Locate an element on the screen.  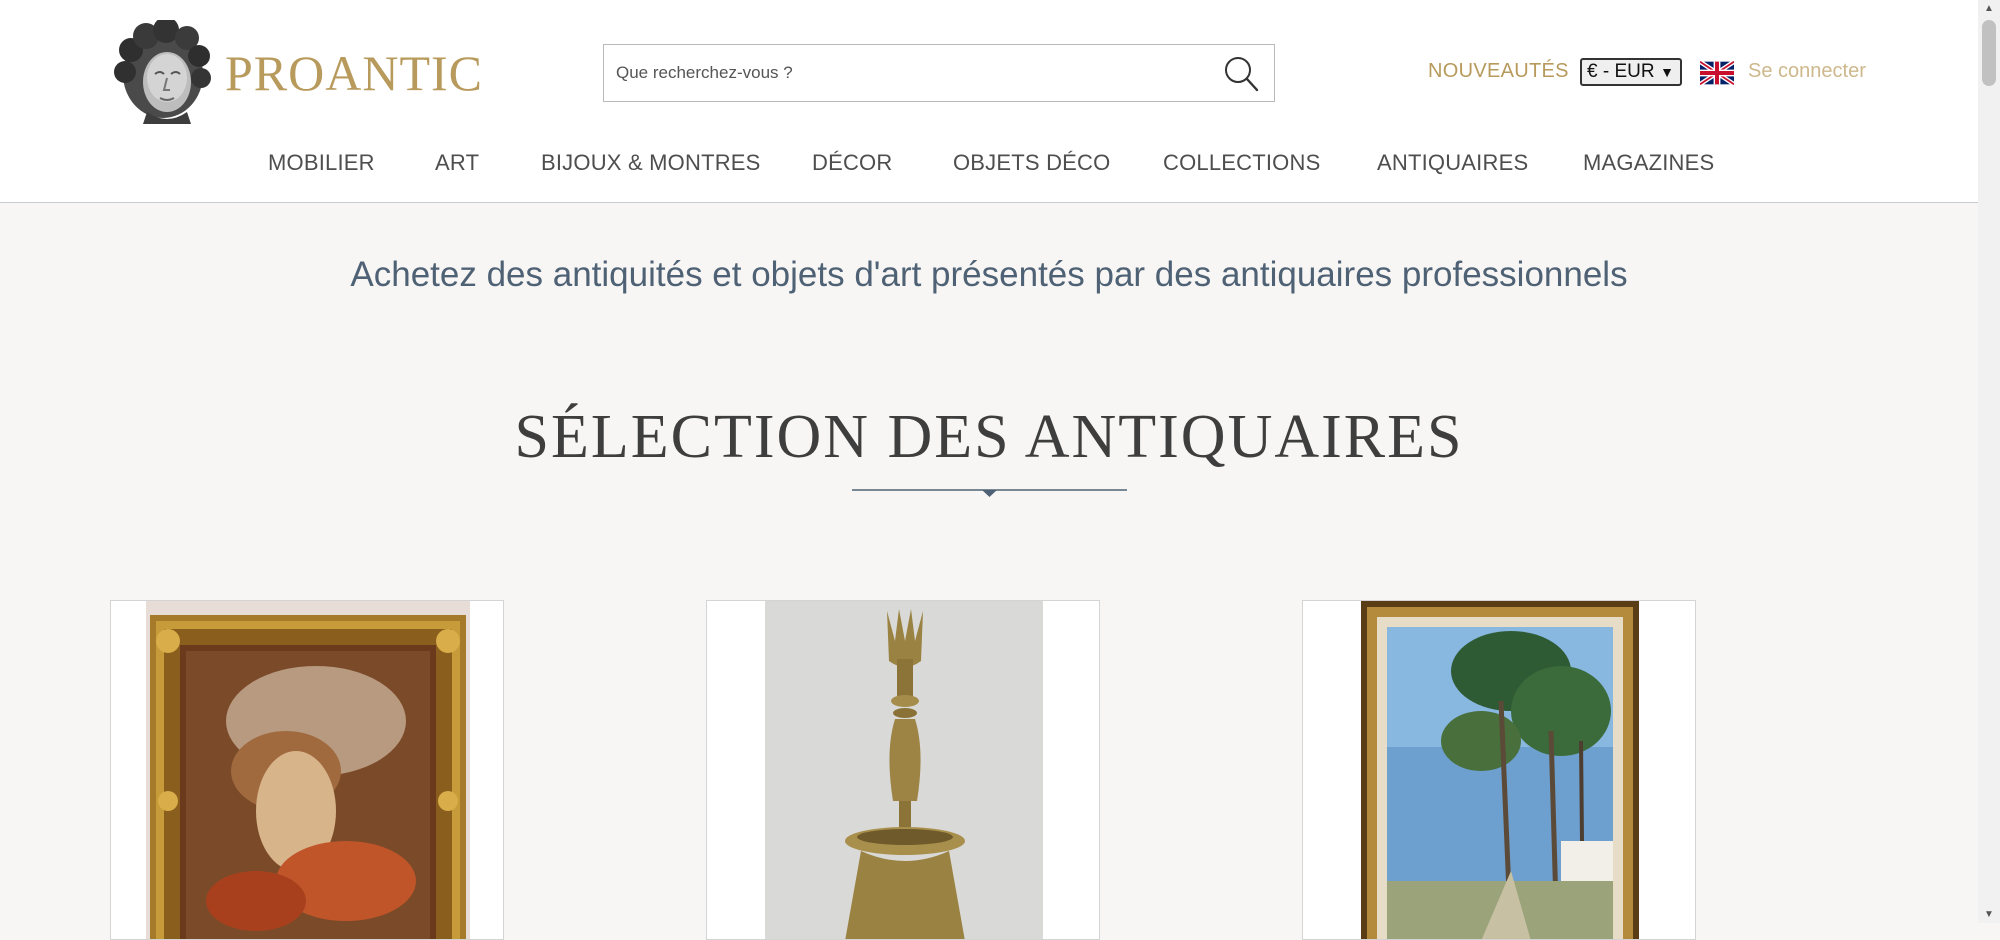
site-logo: PROANTIC is located at coordinates (296, 72).